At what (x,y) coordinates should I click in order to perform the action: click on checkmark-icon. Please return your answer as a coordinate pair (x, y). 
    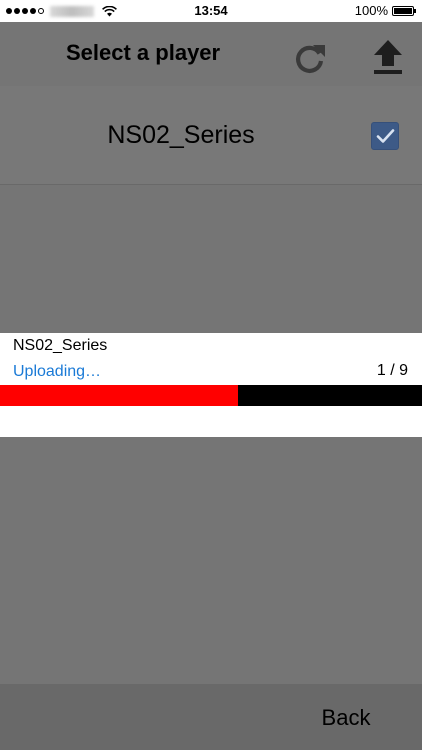
    Looking at the image, I should click on (385, 136).